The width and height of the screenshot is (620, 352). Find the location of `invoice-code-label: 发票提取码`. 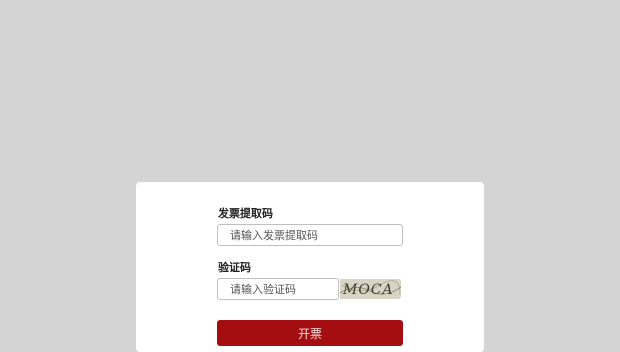

invoice-code-label: 发票提取码 is located at coordinates (245, 213).